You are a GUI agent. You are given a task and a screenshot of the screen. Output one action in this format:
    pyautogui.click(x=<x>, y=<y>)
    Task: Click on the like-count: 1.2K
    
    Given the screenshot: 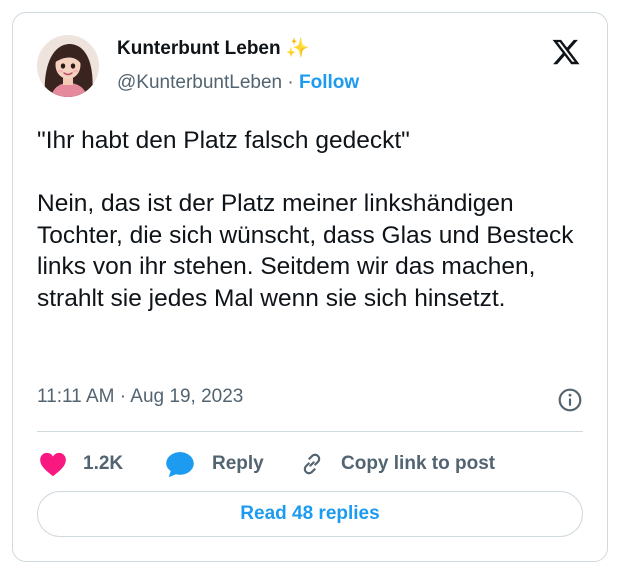 What is the action you would take?
    pyautogui.click(x=103, y=463)
    